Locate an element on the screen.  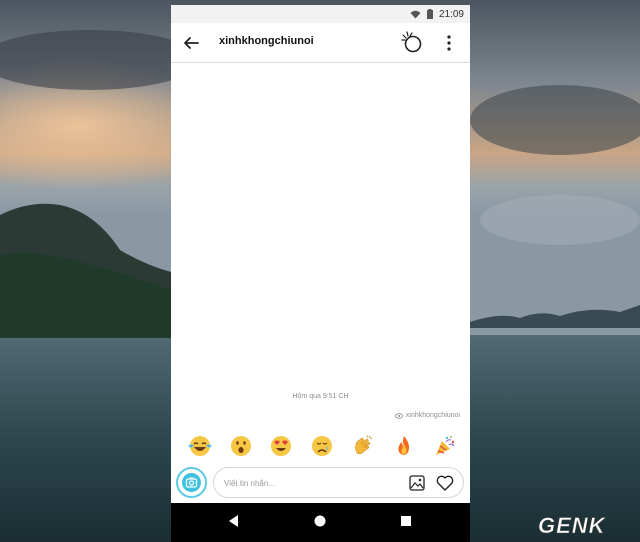
seen-eye-icon is located at coordinates (398, 415).